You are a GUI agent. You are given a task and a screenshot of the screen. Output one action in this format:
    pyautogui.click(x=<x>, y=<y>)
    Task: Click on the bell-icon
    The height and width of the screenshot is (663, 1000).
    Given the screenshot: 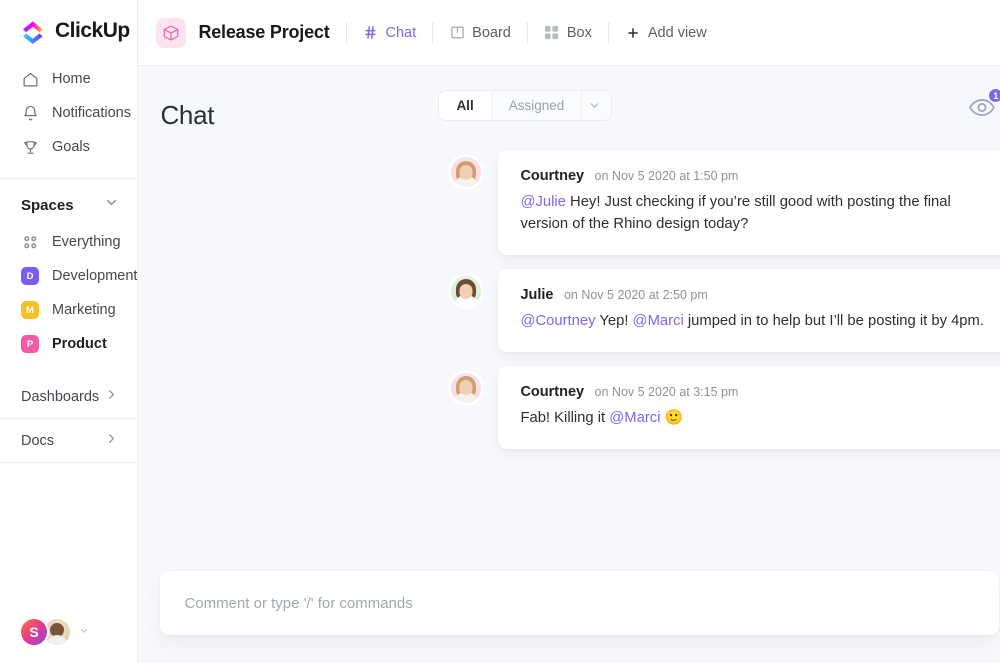 What is the action you would take?
    pyautogui.click(x=30, y=113)
    